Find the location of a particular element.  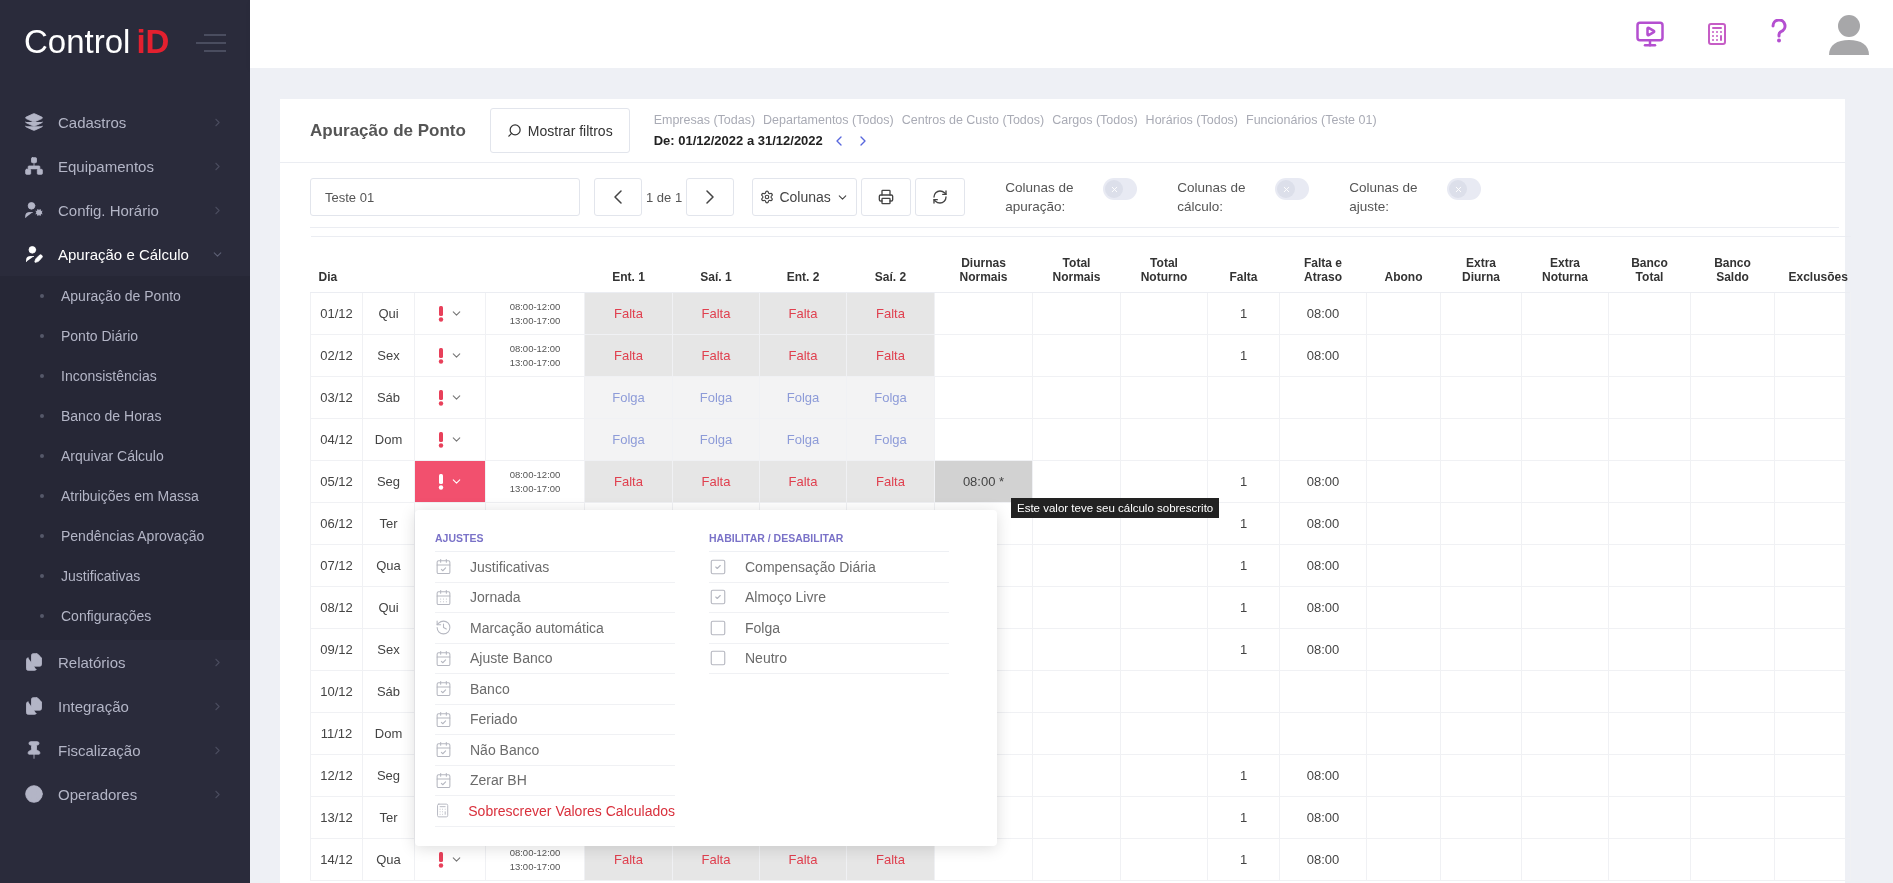

weekday-text: Ter is located at coordinates (388, 523).